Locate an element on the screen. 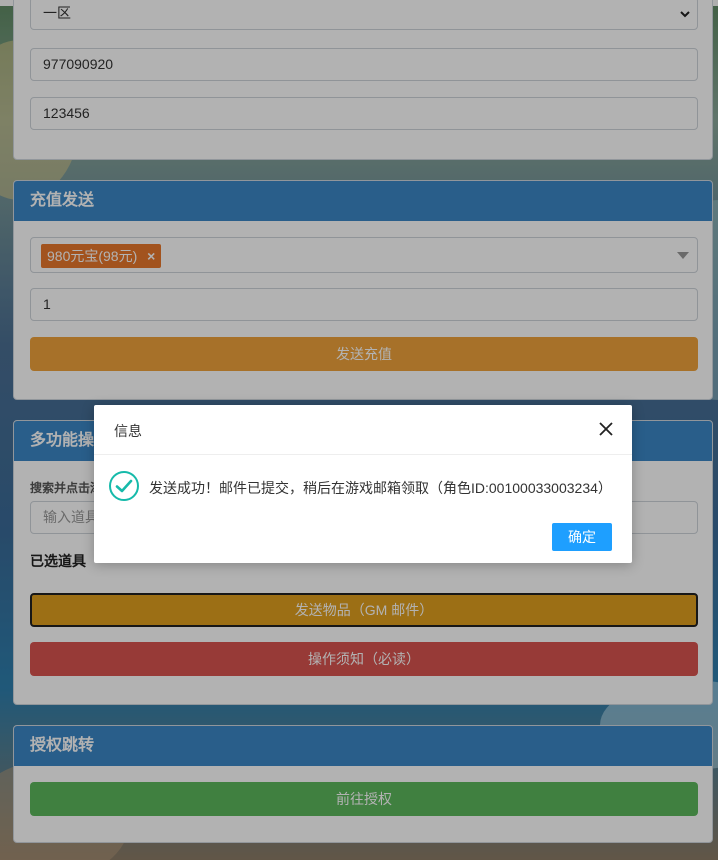  check-circle-icon is located at coordinates (124, 486).